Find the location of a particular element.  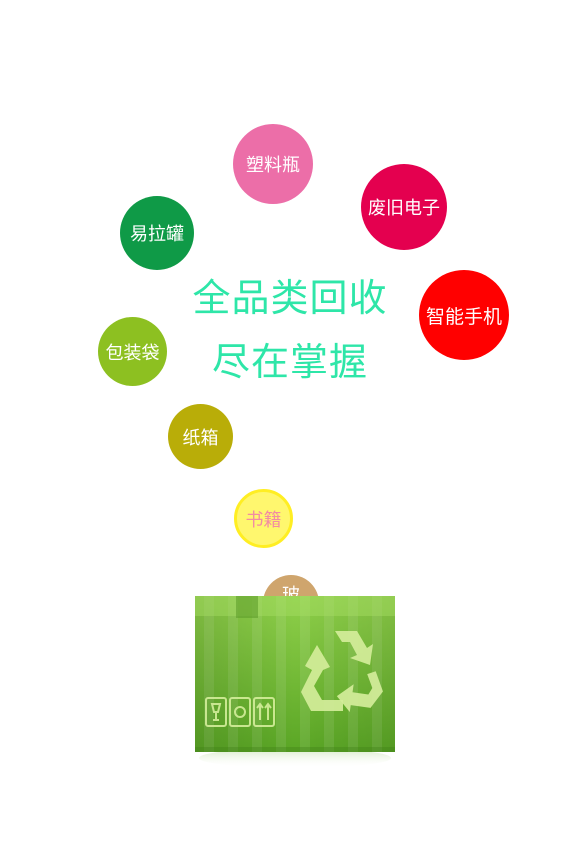

category-bubble-carton: 纸箱 is located at coordinates (200, 436).